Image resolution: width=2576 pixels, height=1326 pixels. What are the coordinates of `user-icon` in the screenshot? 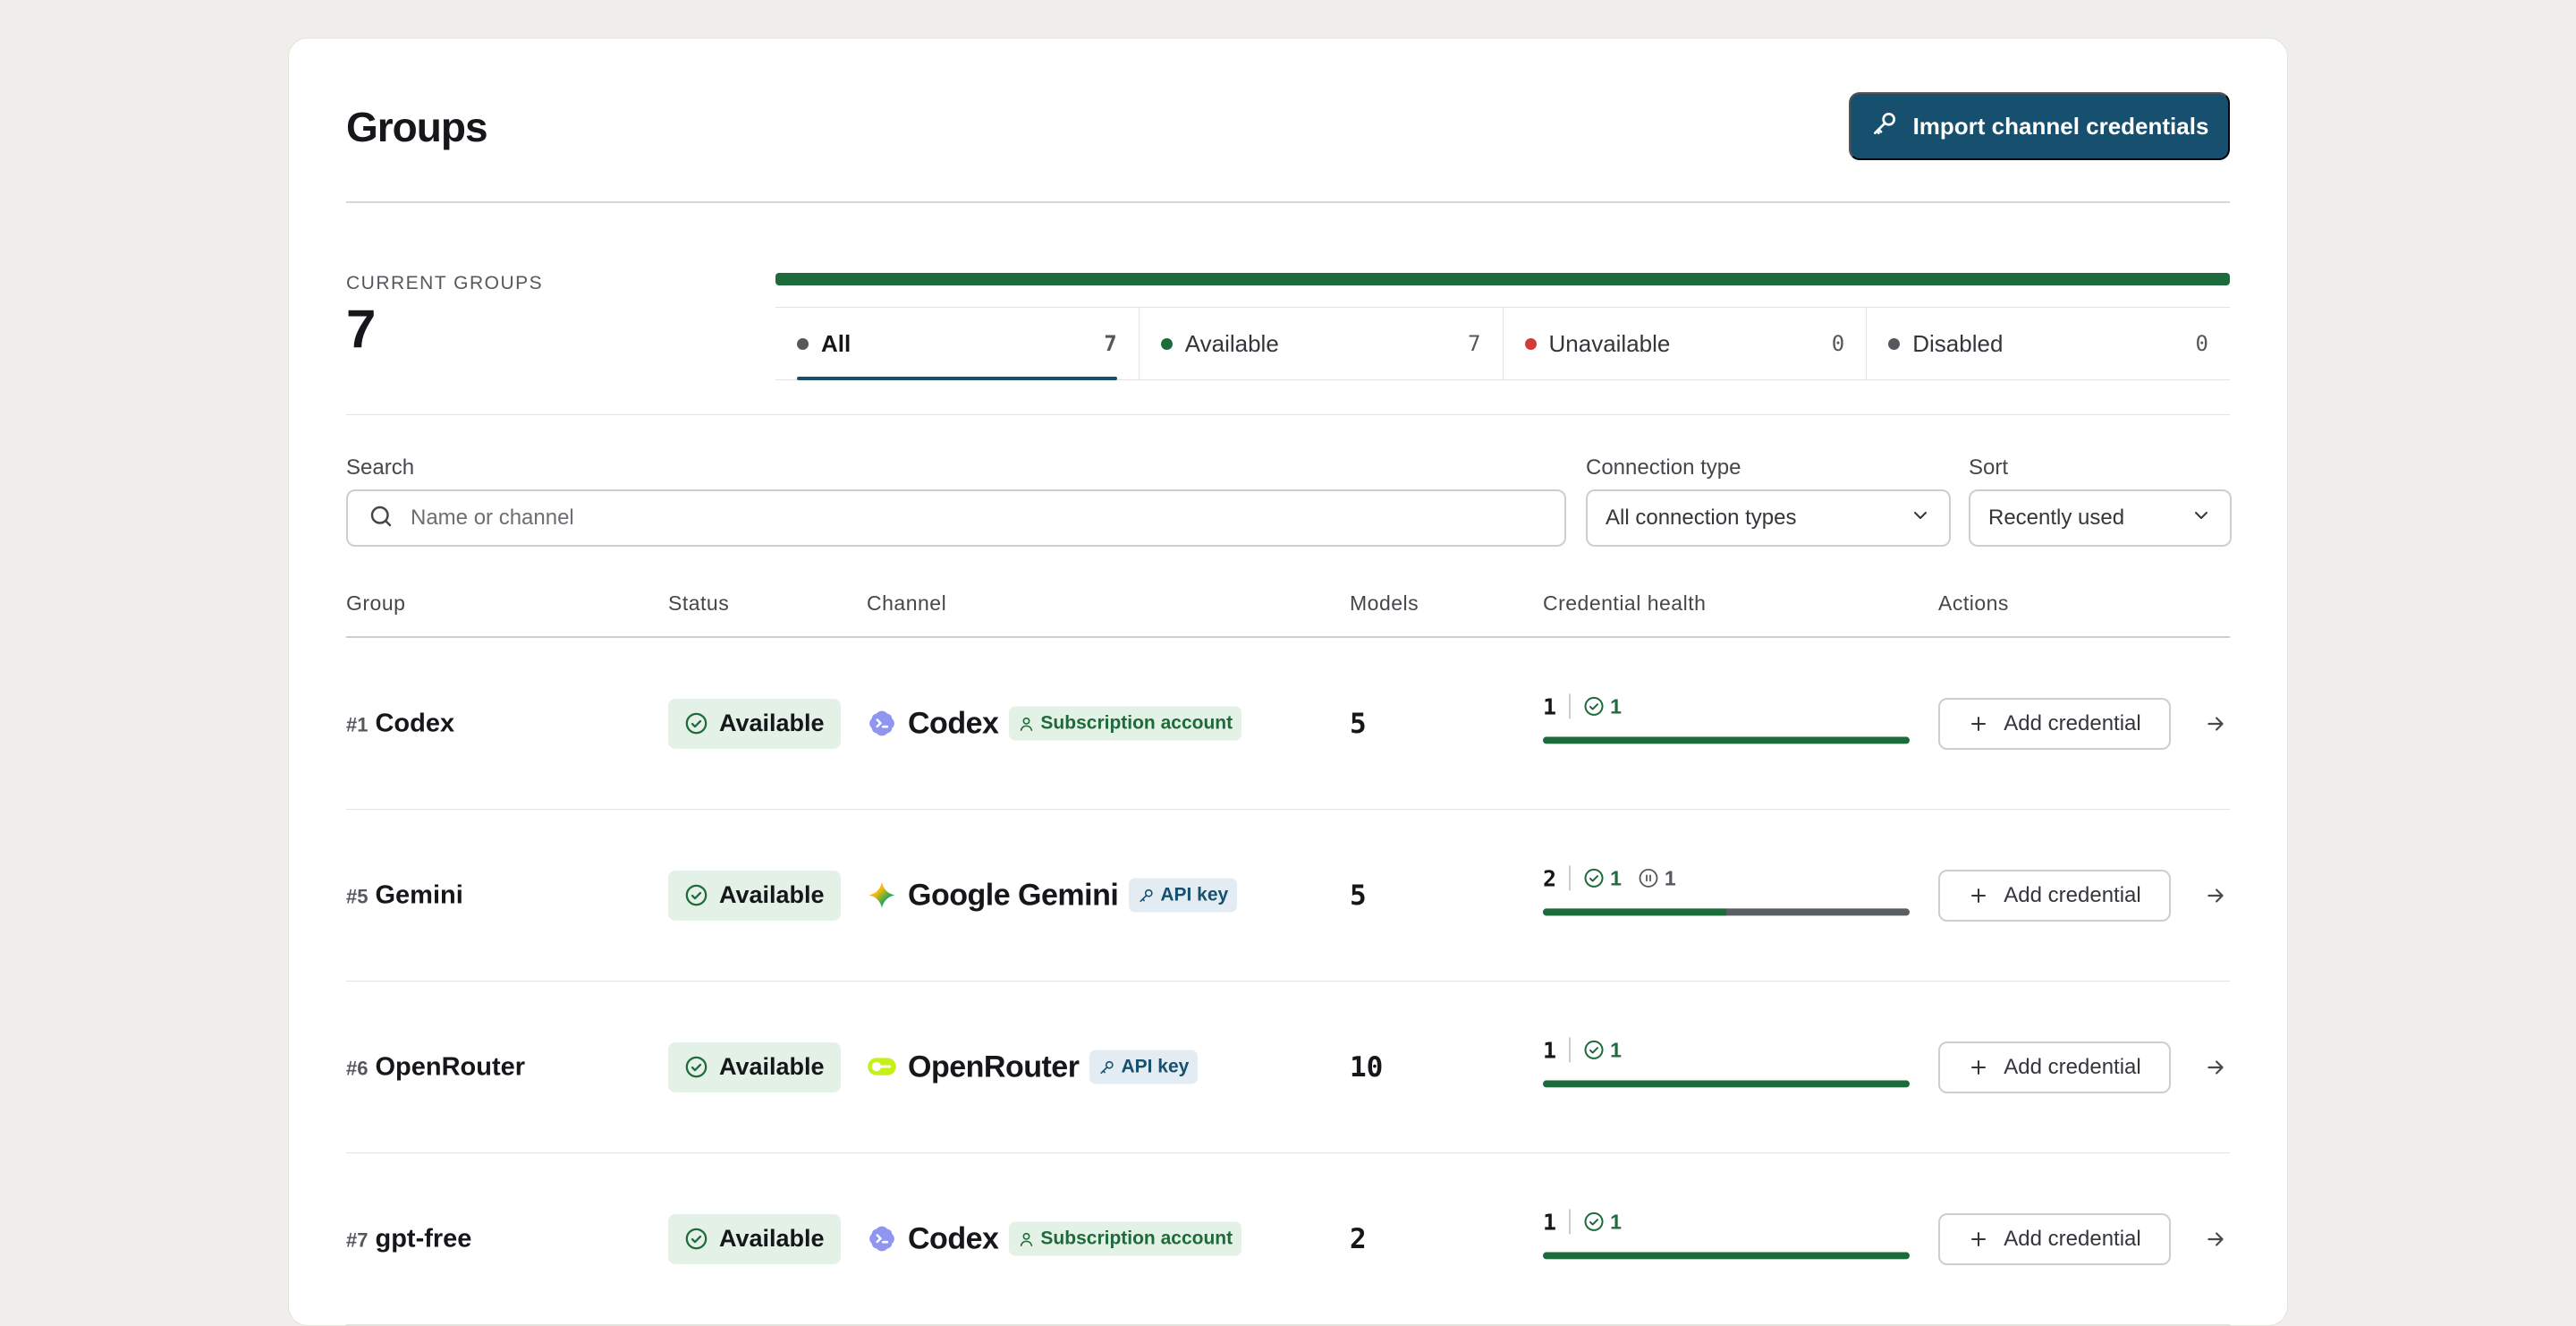 It's located at (1026, 723).